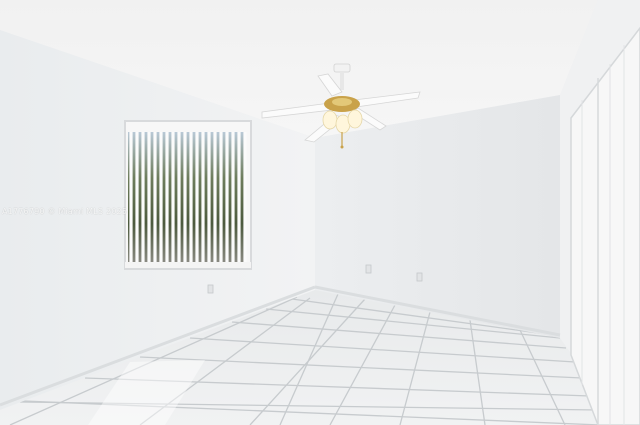 This screenshot has height=425, width=640. Describe the element at coordinates (65, 211) in the screenshot. I see `listing-watermark: A1776790 © Miami MLS 2025` at that location.